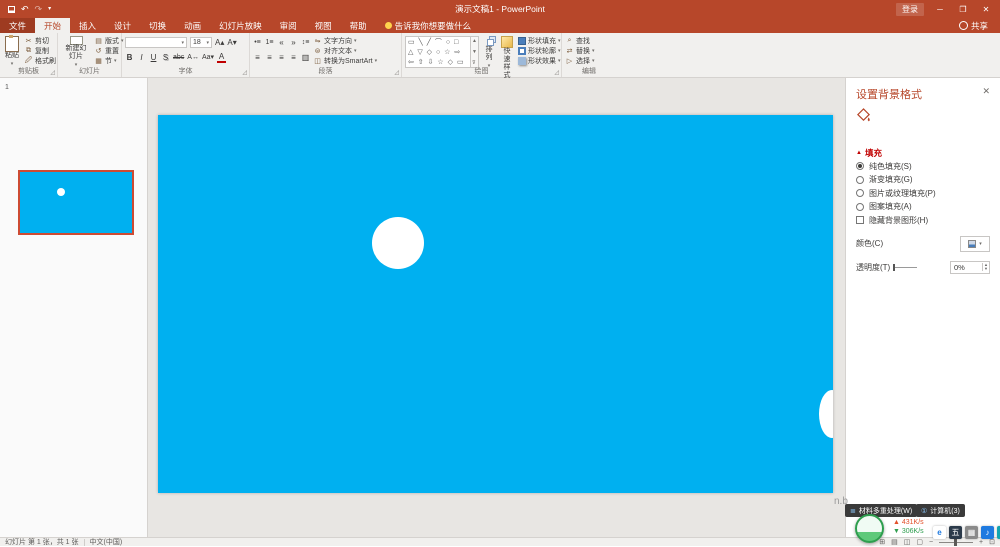 The height and width of the screenshot is (547, 1000). Describe the element at coordinates (923, 166) in the screenshot. I see `solid-fill-option: 纯色填充(S)` at that location.